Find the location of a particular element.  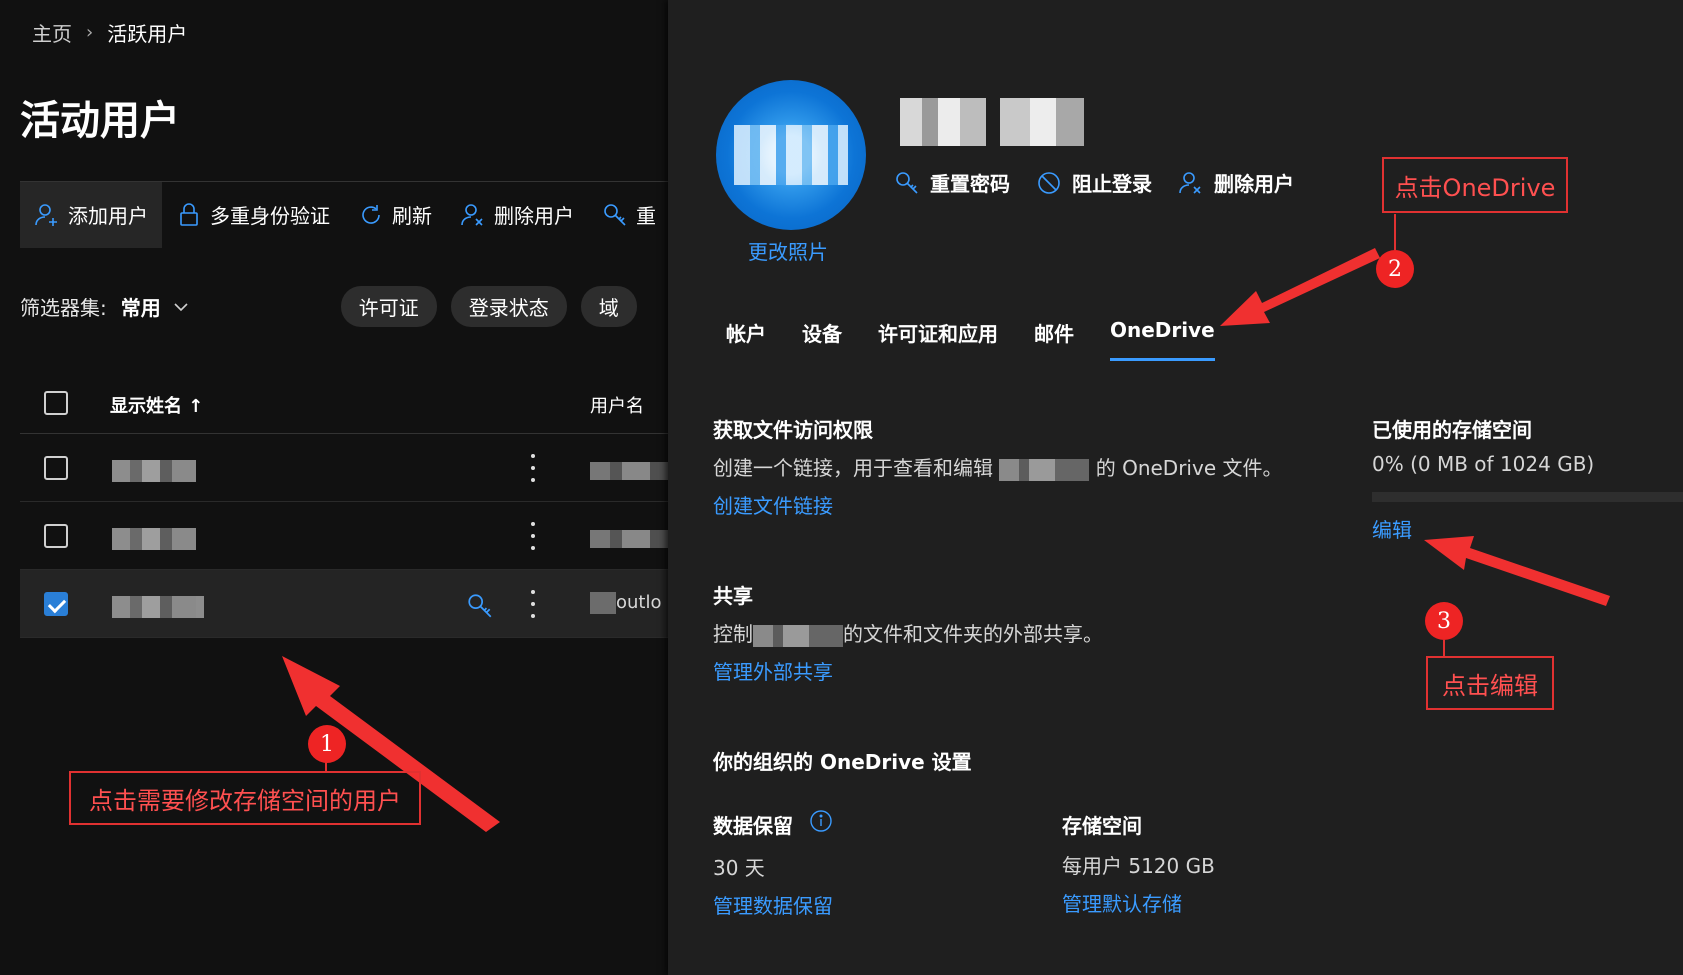

refresh-button: 刷新 is located at coordinates (395, 215).